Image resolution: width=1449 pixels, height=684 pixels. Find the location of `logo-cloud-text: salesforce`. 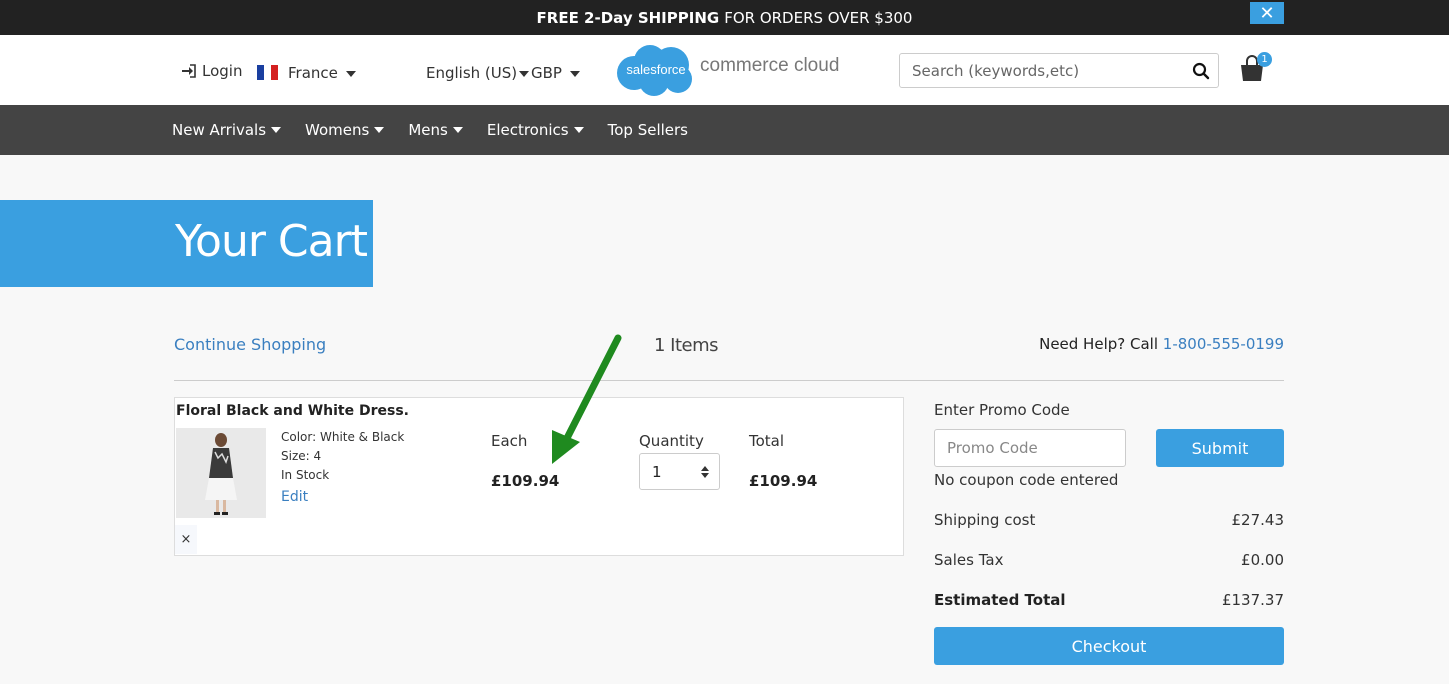

logo-cloud-text: salesforce is located at coordinates (655, 69).